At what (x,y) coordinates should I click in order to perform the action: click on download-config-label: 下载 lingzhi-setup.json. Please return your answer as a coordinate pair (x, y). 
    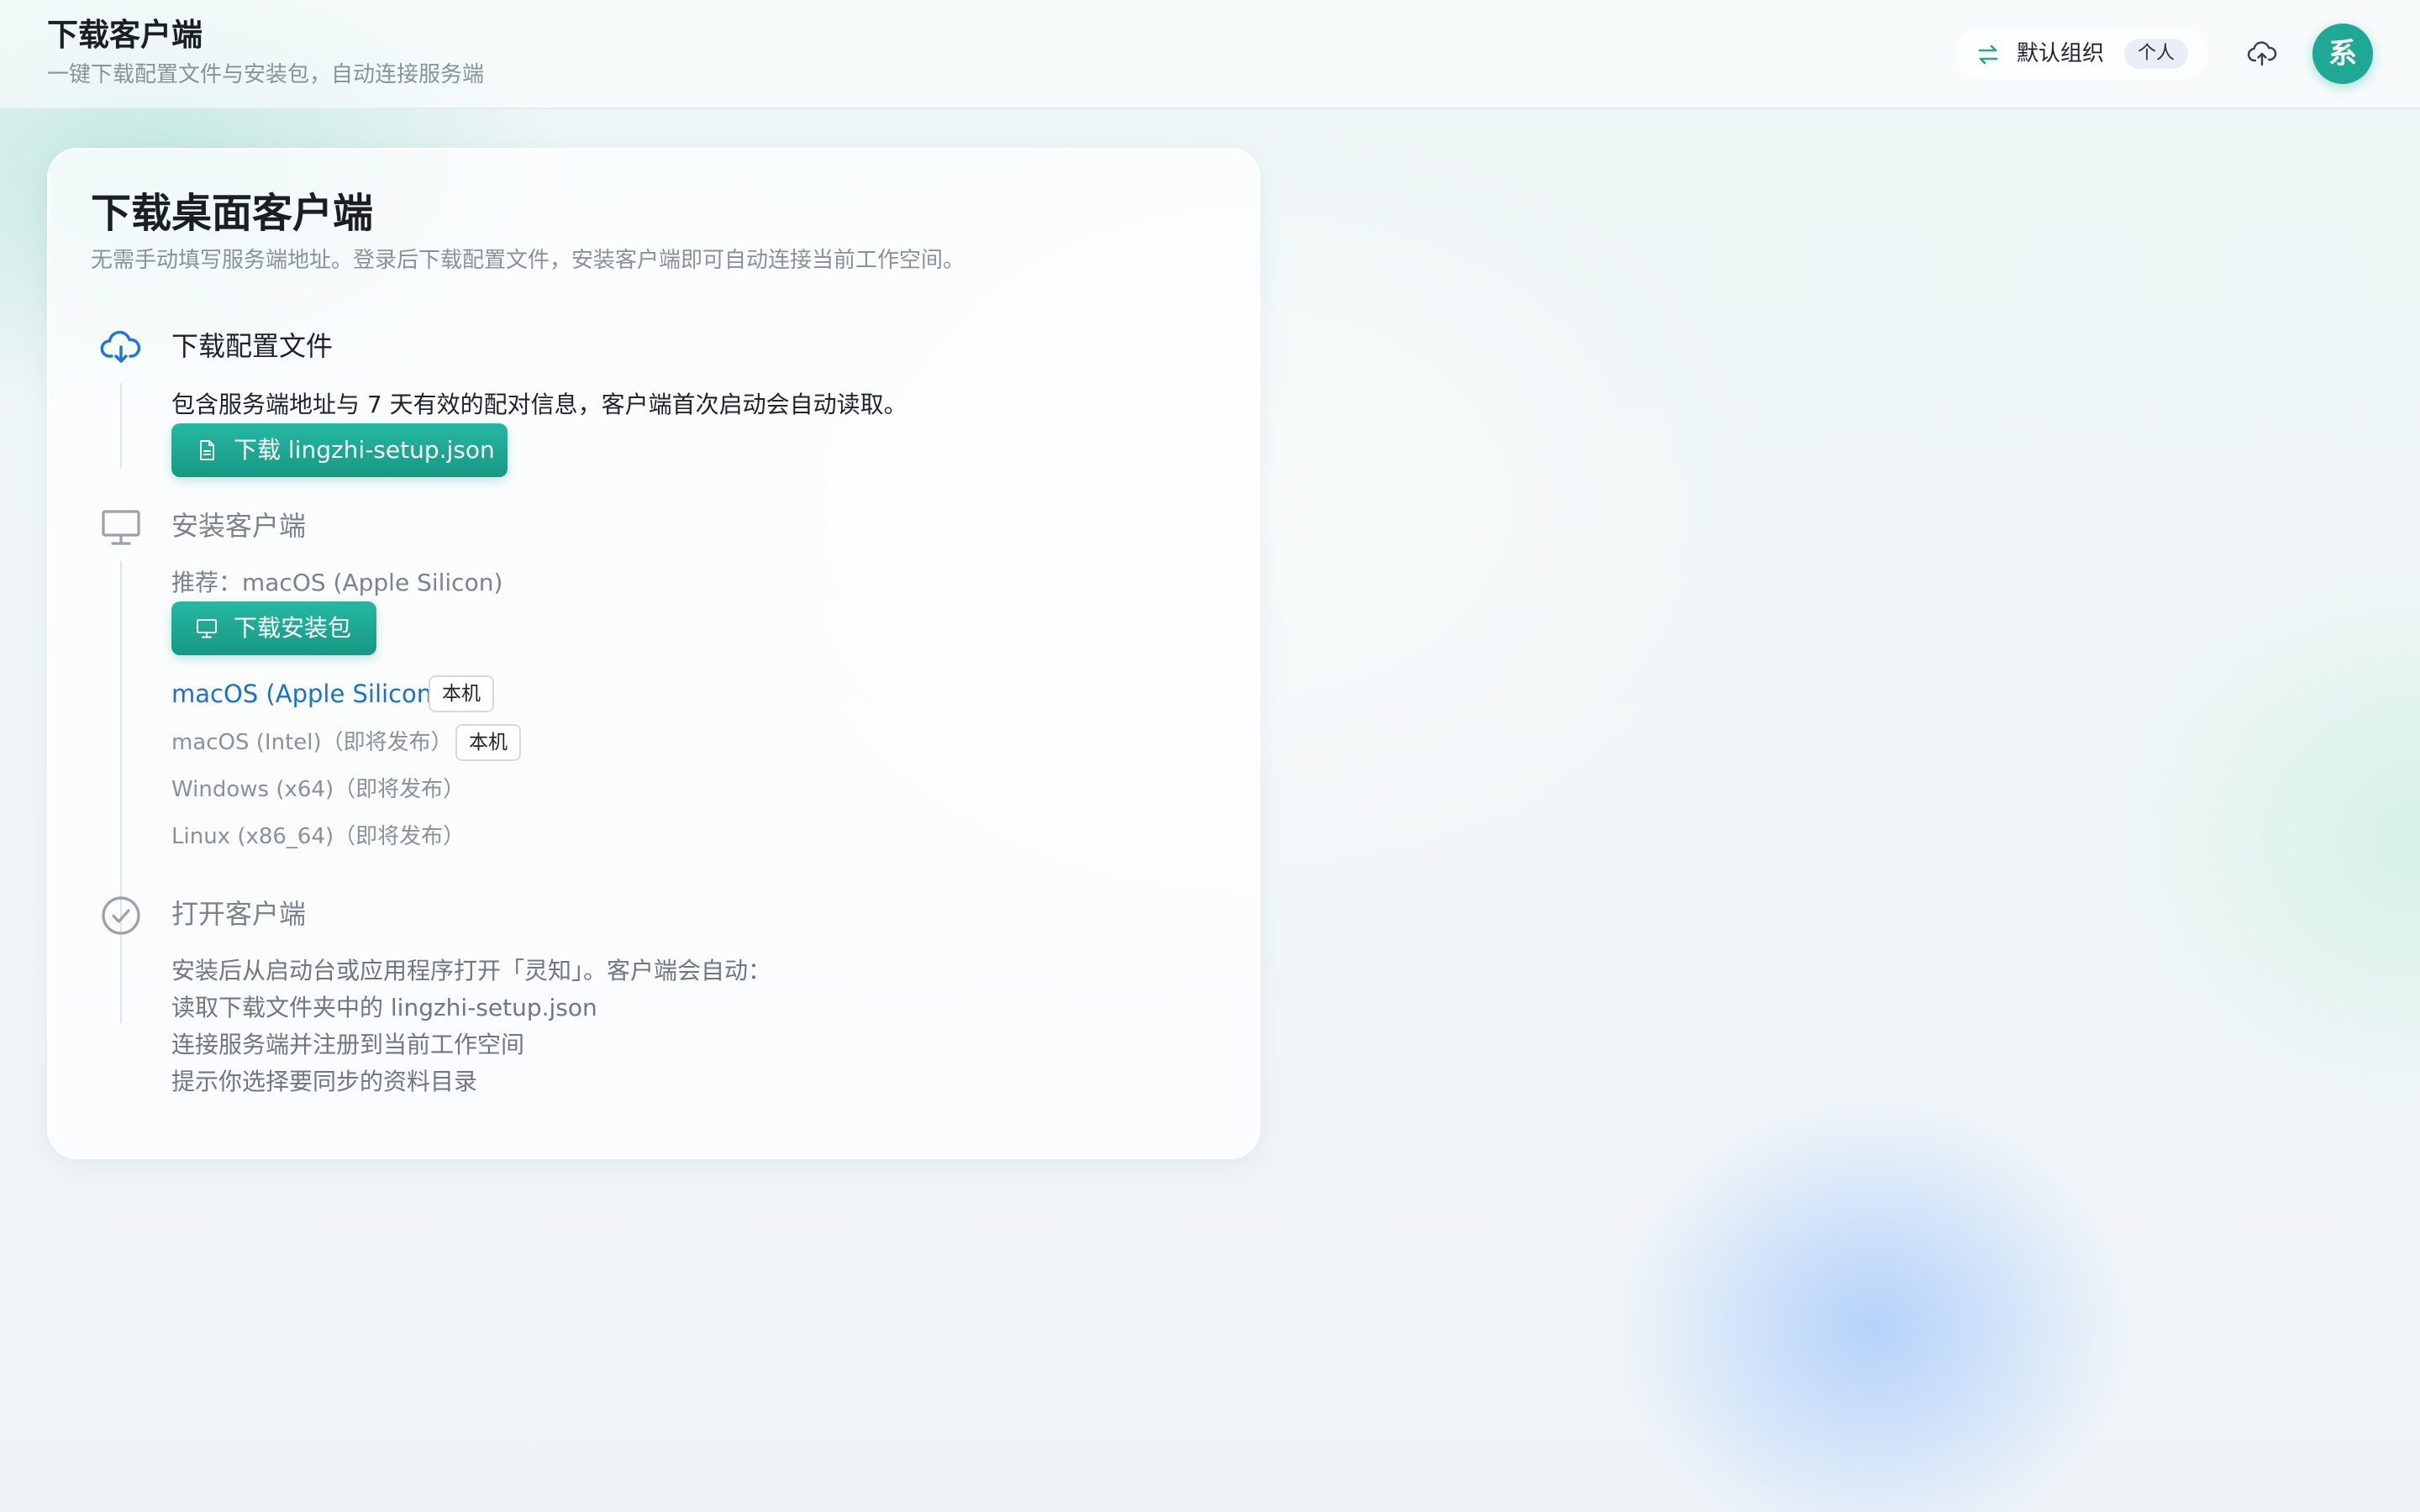
    Looking at the image, I should click on (364, 450).